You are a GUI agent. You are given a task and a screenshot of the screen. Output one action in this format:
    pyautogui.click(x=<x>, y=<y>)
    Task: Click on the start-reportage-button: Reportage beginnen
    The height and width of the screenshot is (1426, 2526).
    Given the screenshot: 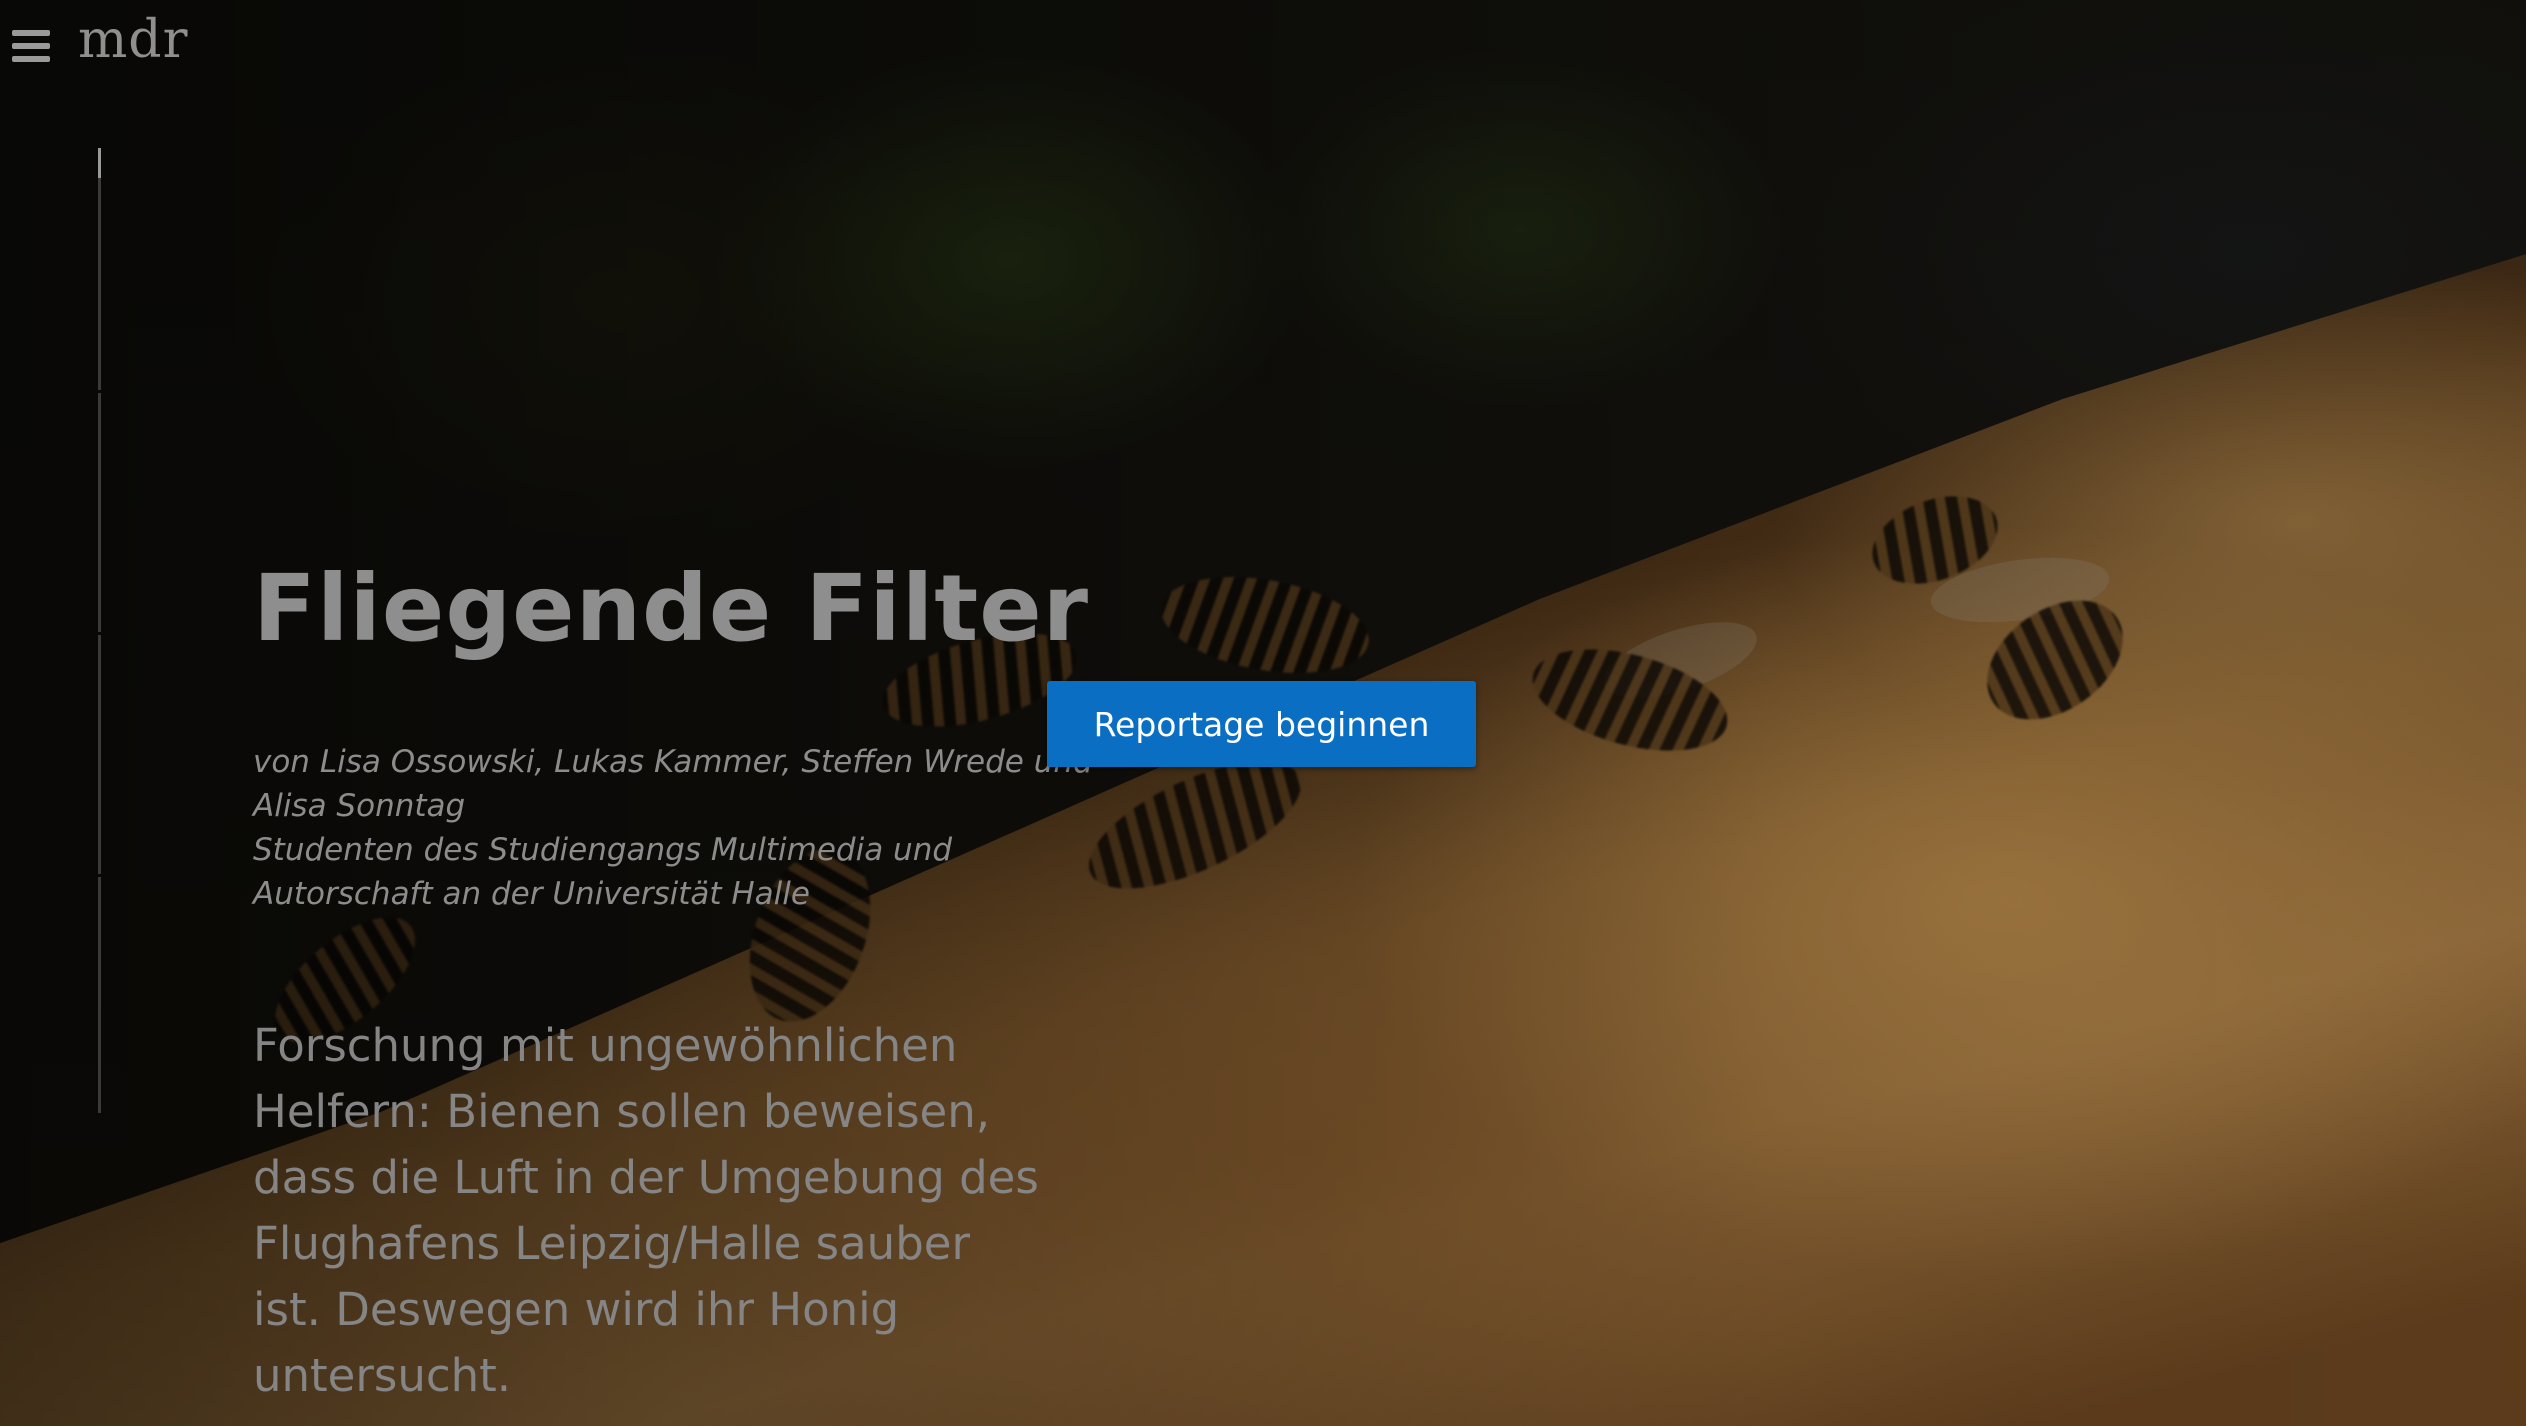 What is the action you would take?
    pyautogui.click(x=1261, y=724)
    